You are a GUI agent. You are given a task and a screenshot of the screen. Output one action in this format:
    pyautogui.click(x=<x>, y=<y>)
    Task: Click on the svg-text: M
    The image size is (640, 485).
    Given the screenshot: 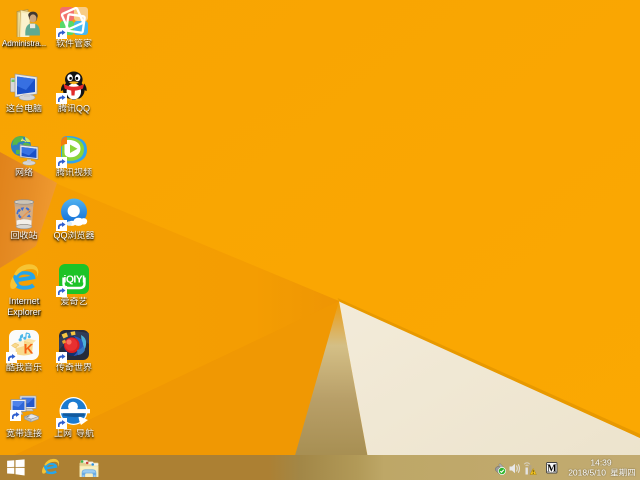 What is the action you would take?
    pyautogui.click(x=552, y=468)
    